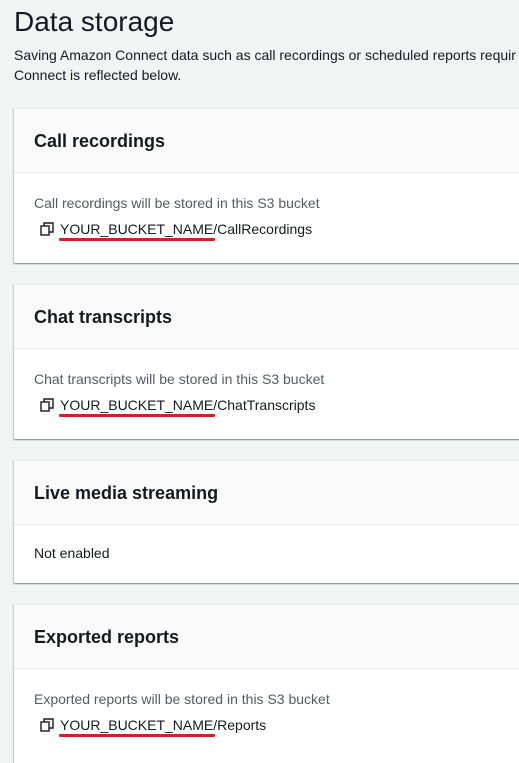  I want to click on card-header: Live media streaming, so click(266, 493).